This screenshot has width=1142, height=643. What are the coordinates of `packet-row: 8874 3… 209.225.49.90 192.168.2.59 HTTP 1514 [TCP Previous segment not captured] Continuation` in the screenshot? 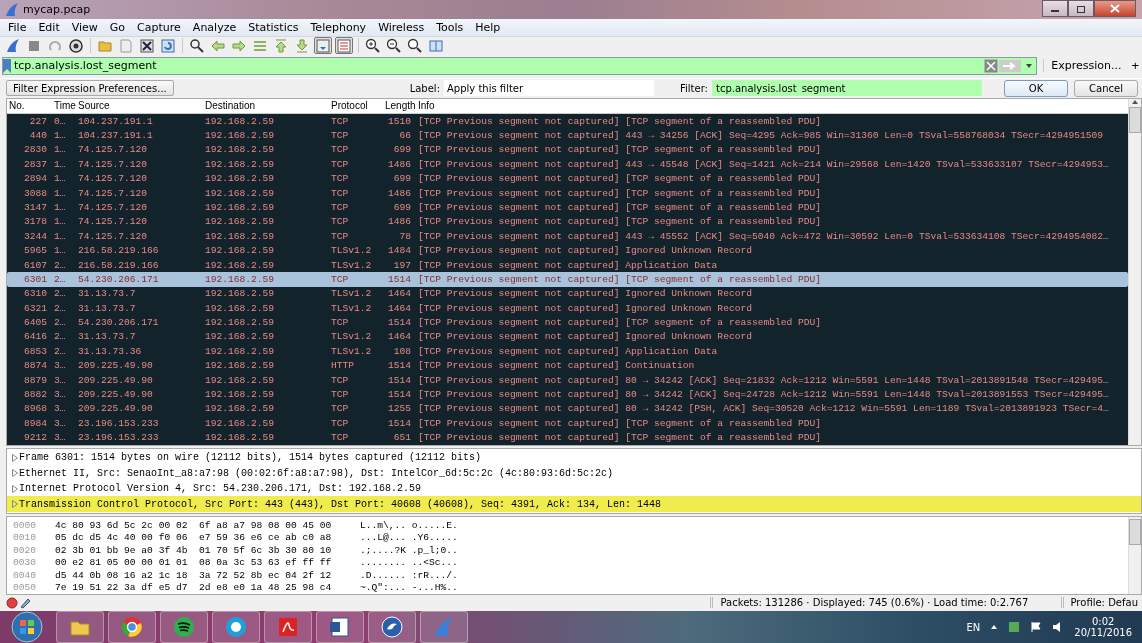 It's located at (567, 365).